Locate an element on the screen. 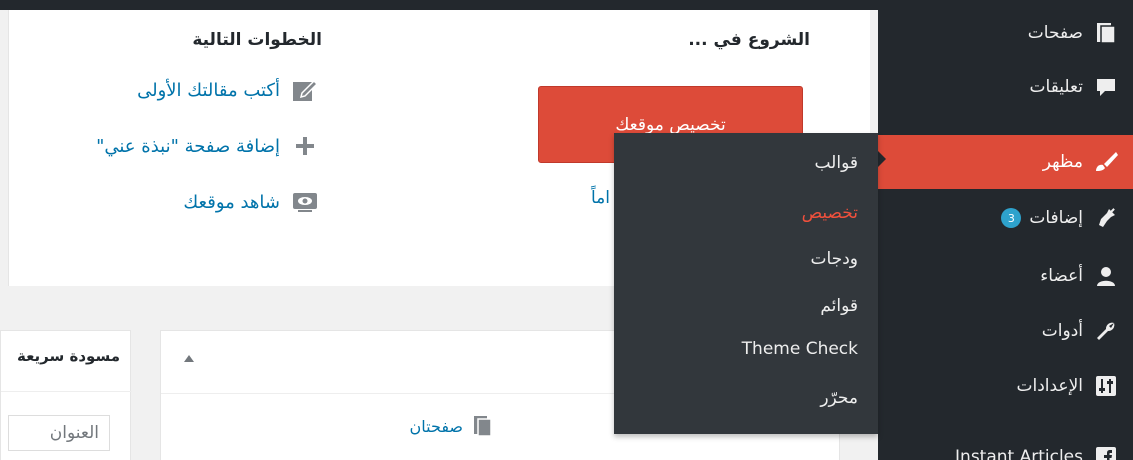  sidebar-item-users: أعضاء is located at coordinates (1005, 276).